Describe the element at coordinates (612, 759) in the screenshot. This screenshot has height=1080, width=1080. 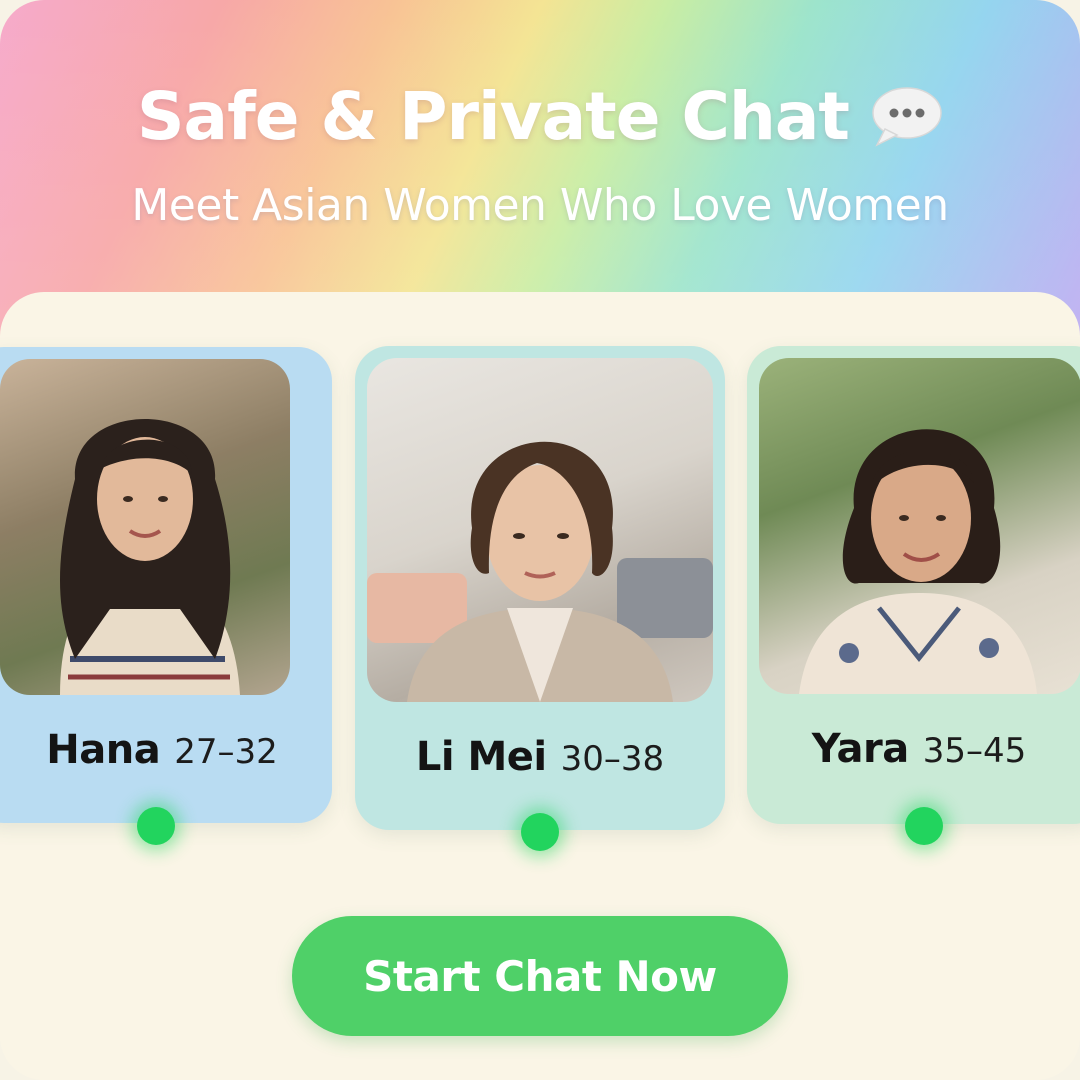
I see `profile-age: 30–38` at that location.